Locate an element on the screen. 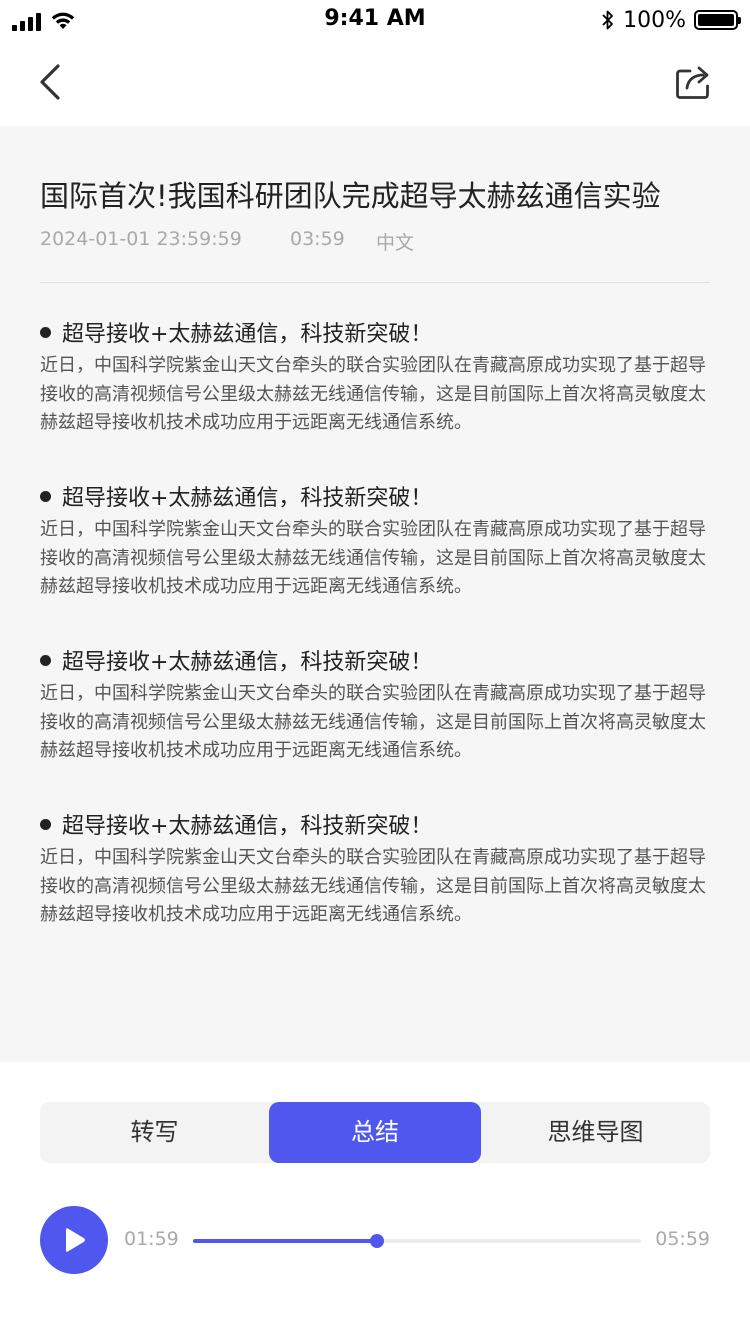 Image resolution: width=750 pixels, height=1334 pixels. view-tabs: 转写 总结 思维导图 is located at coordinates (375, 1132).